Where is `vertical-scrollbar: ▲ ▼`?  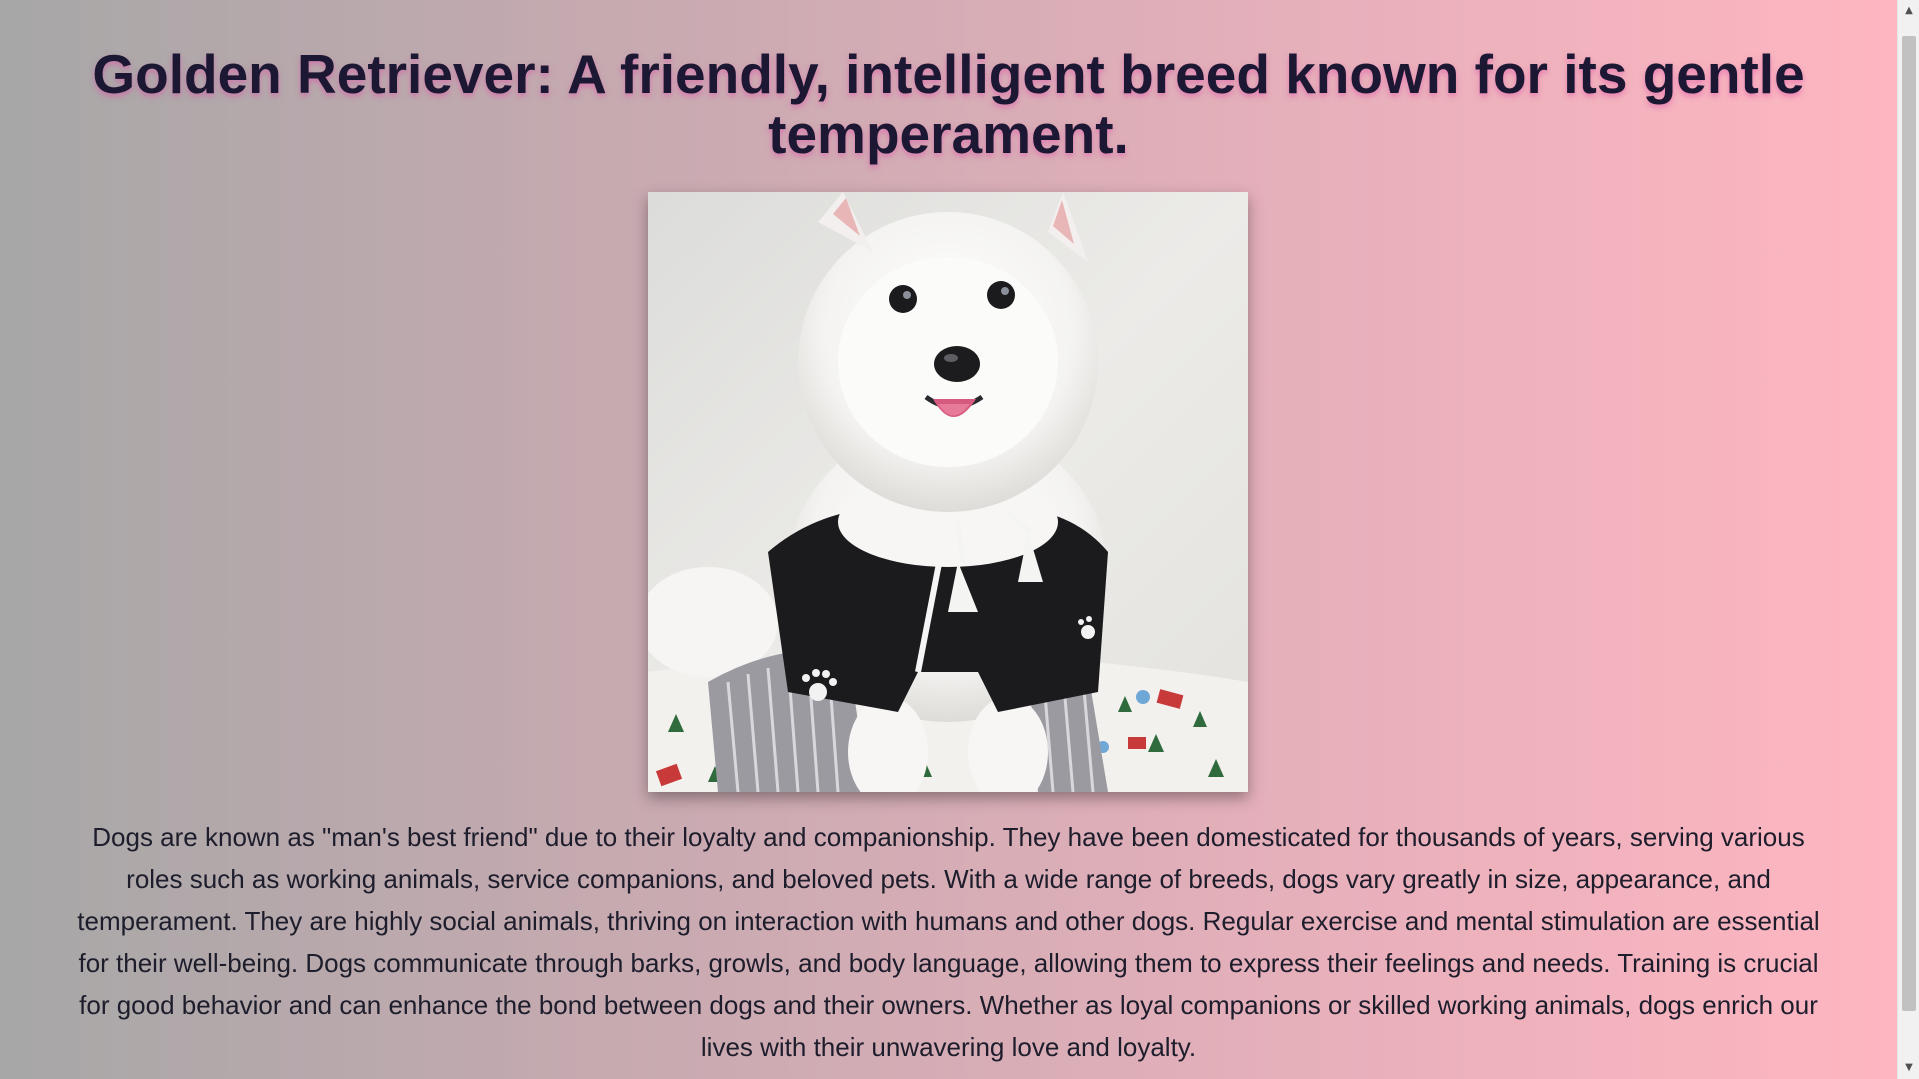 vertical-scrollbar: ▲ ▼ is located at coordinates (1908, 539).